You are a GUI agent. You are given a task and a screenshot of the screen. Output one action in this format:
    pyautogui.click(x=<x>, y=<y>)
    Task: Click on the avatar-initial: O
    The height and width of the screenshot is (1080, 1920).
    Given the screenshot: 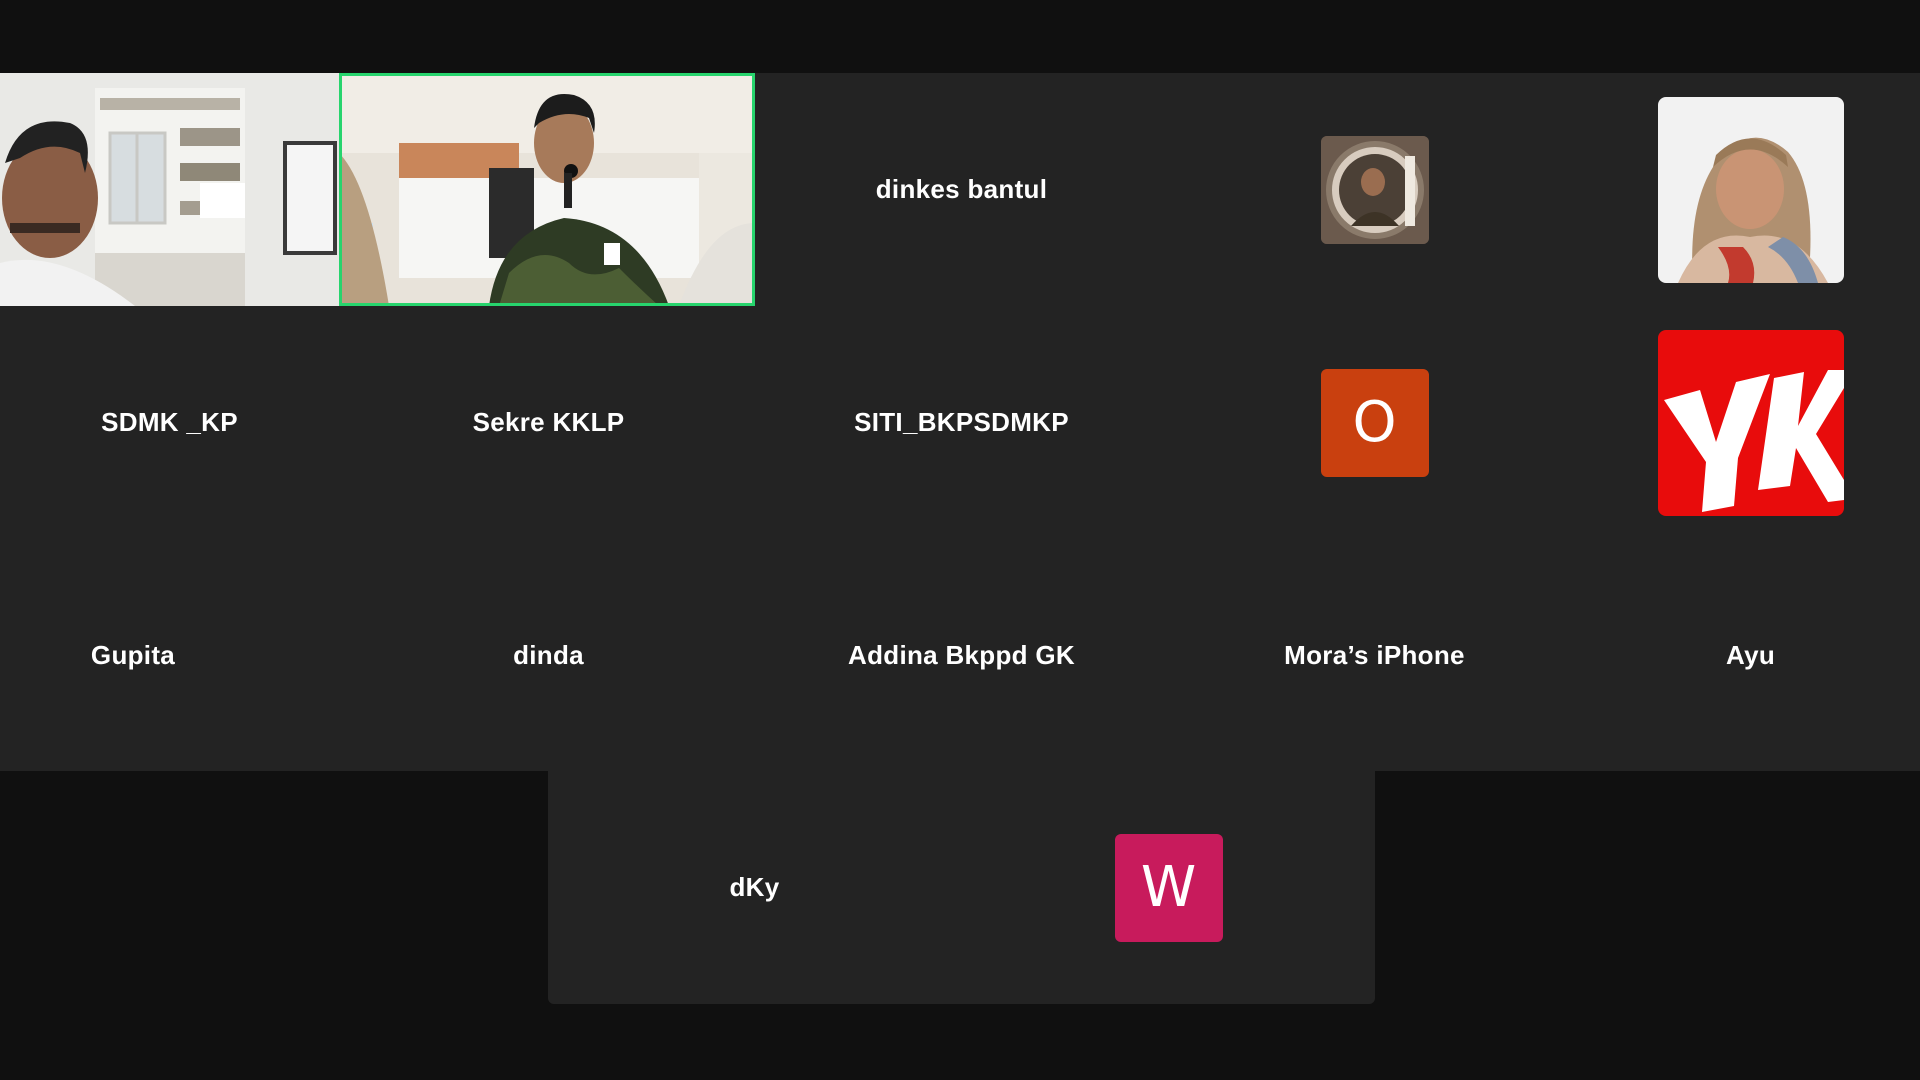 What is the action you would take?
    pyautogui.click(x=1374, y=422)
    